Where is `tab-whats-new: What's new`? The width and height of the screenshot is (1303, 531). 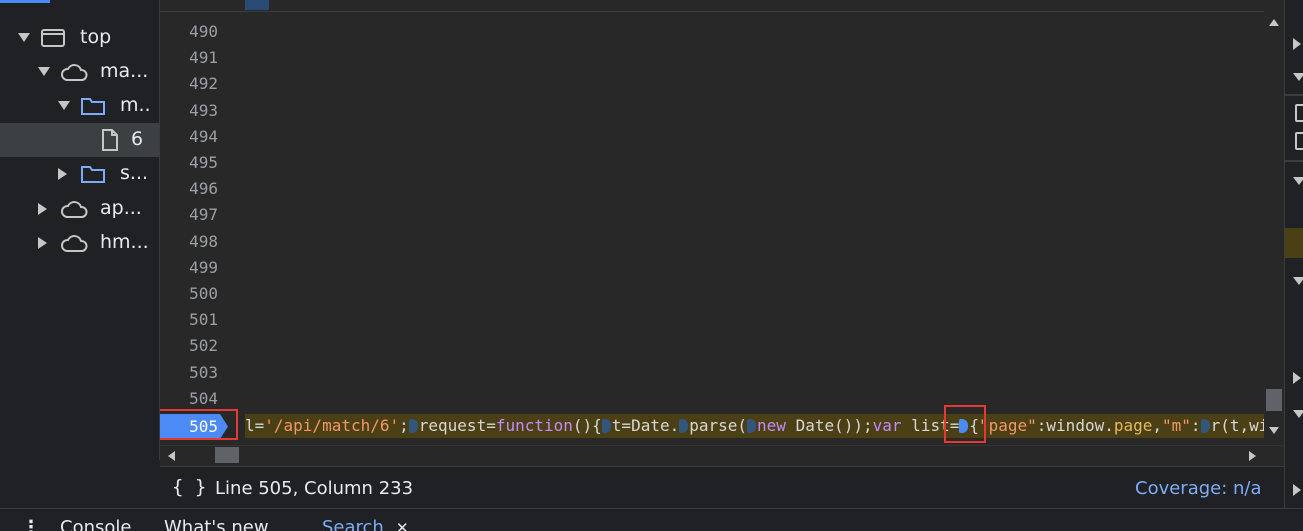 tab-whats-new: What's new is located at coordinates (216, 524).